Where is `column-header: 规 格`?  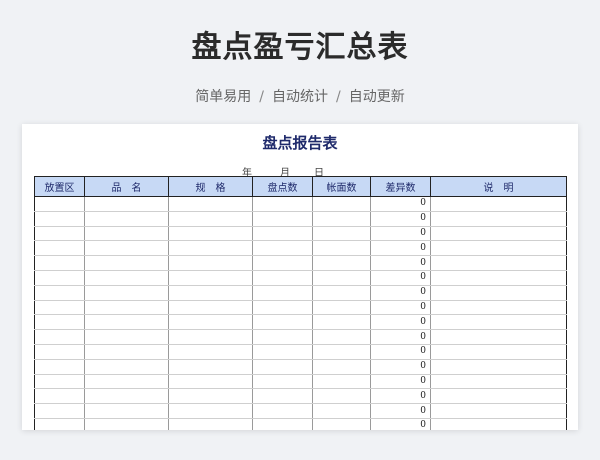
column-header: 规 格 is located at coordinates (210, 186).